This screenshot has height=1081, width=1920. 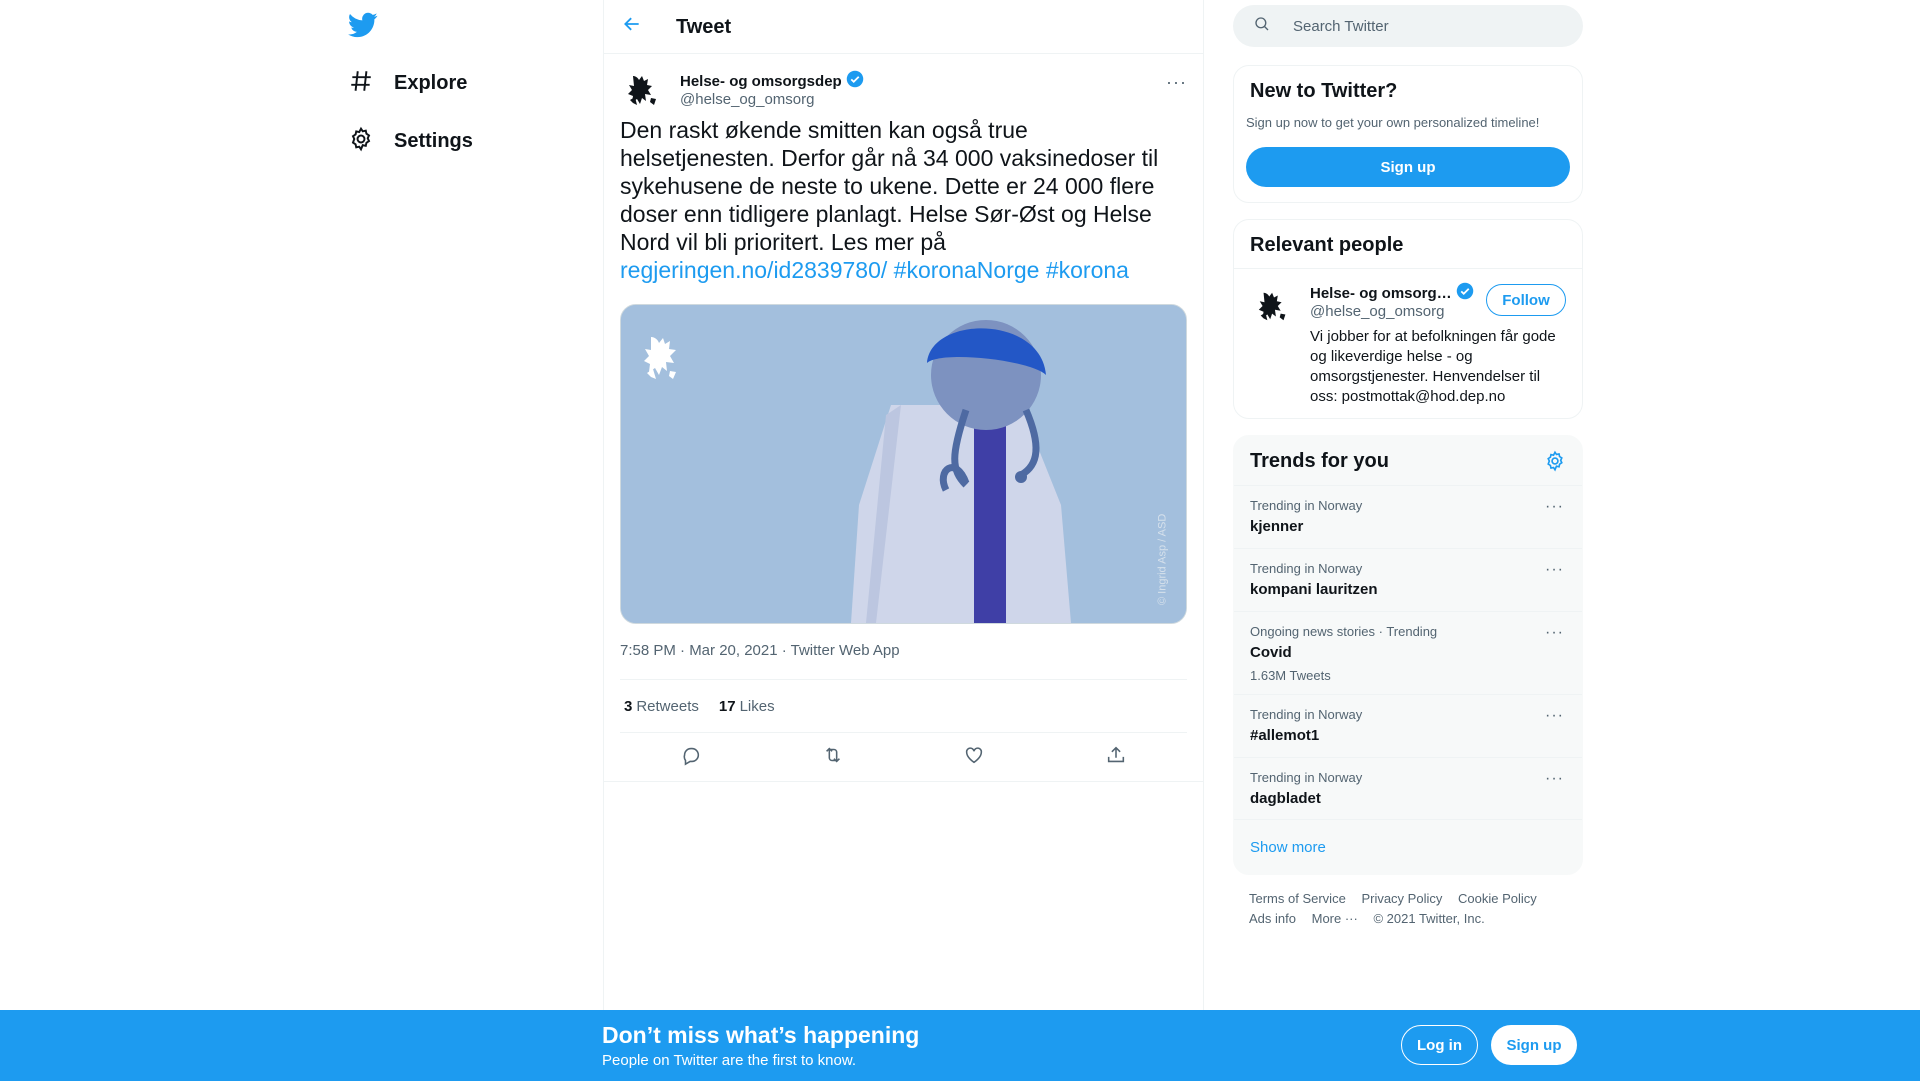 I want to click on twitter-bird-icon, so click(x=363, y=25).